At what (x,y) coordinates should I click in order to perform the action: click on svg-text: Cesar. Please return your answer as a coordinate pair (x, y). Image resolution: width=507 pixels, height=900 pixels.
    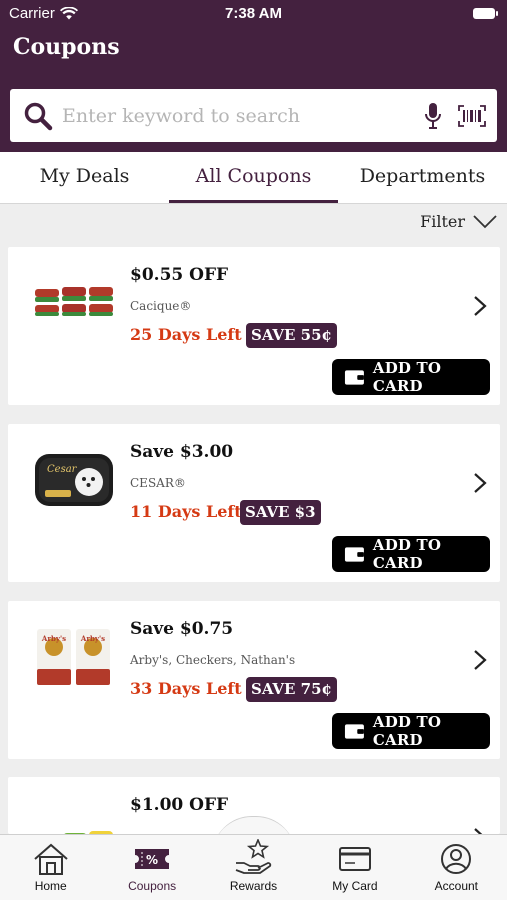
    Looking at the image, I should click on (62, 469).